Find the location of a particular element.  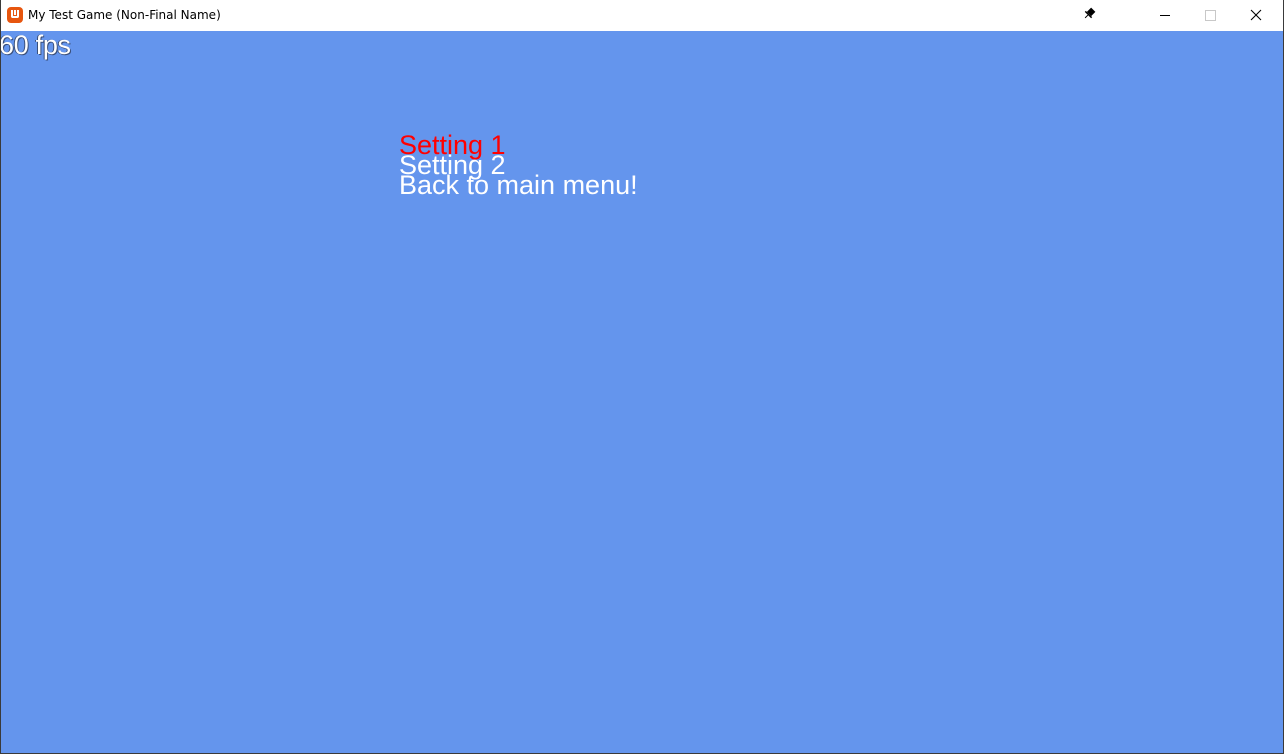

pin-button is located at coordinates (1089, 15).